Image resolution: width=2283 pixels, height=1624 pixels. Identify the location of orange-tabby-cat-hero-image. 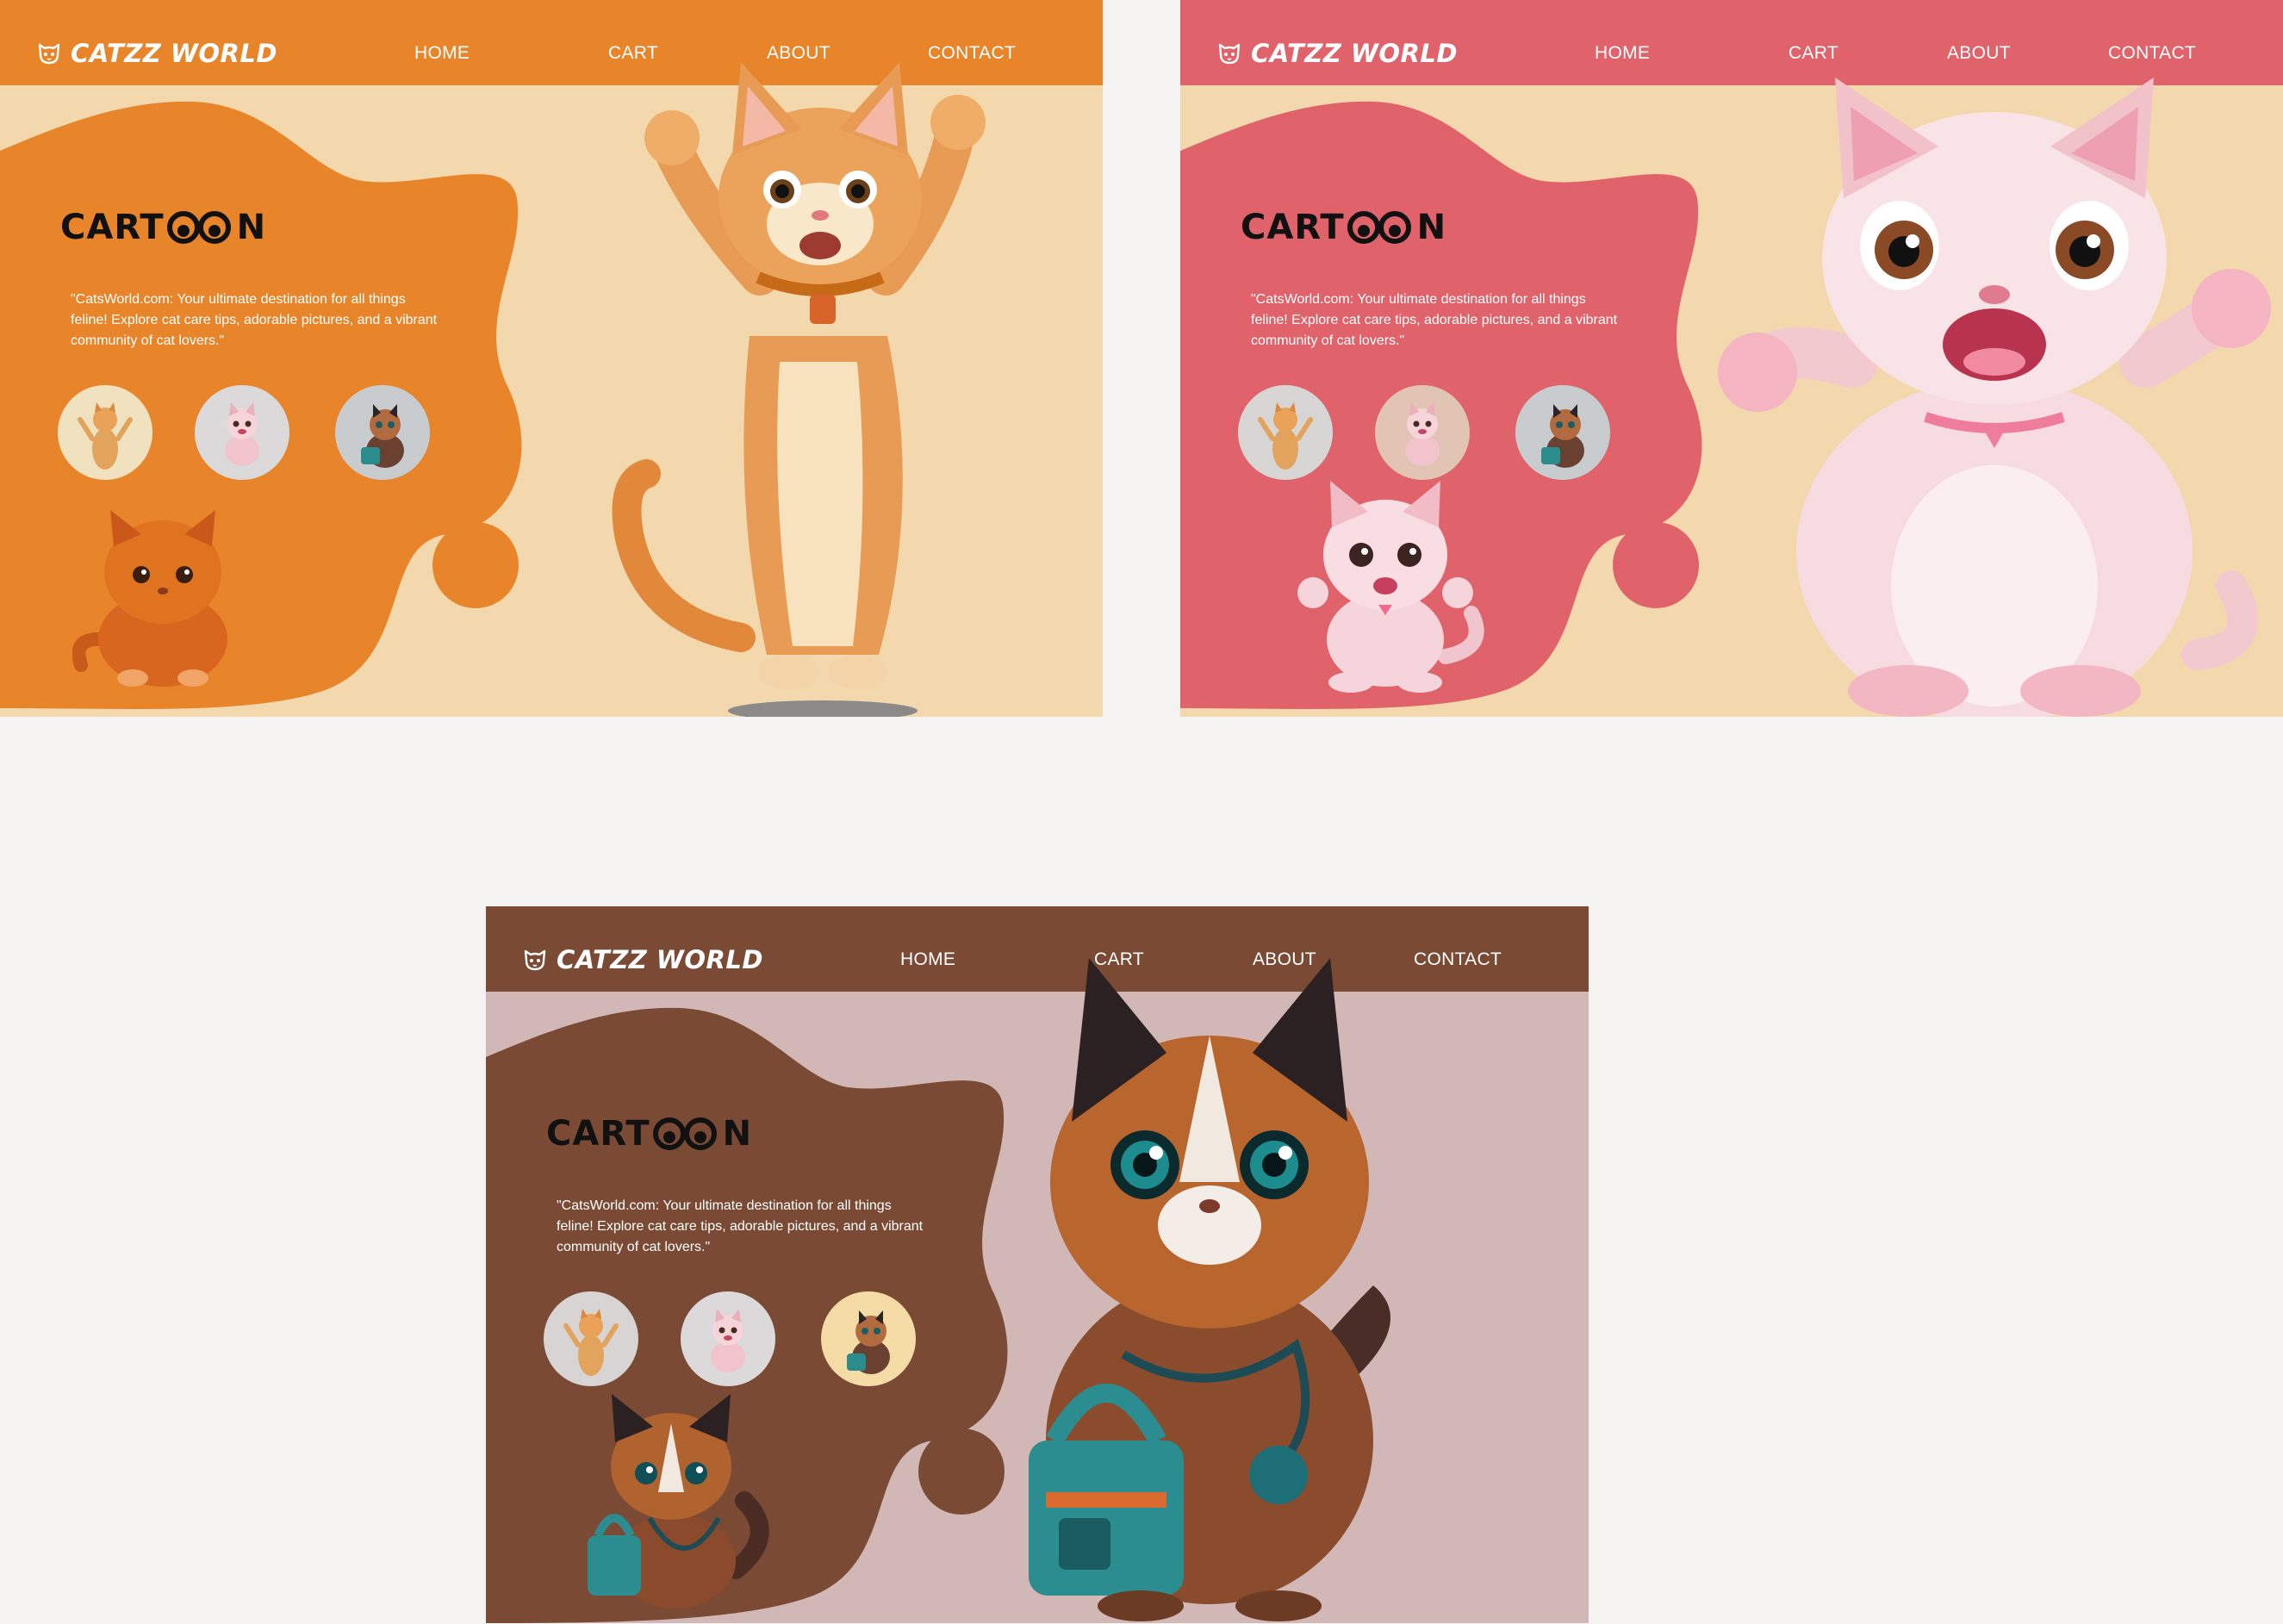
(799, 390).